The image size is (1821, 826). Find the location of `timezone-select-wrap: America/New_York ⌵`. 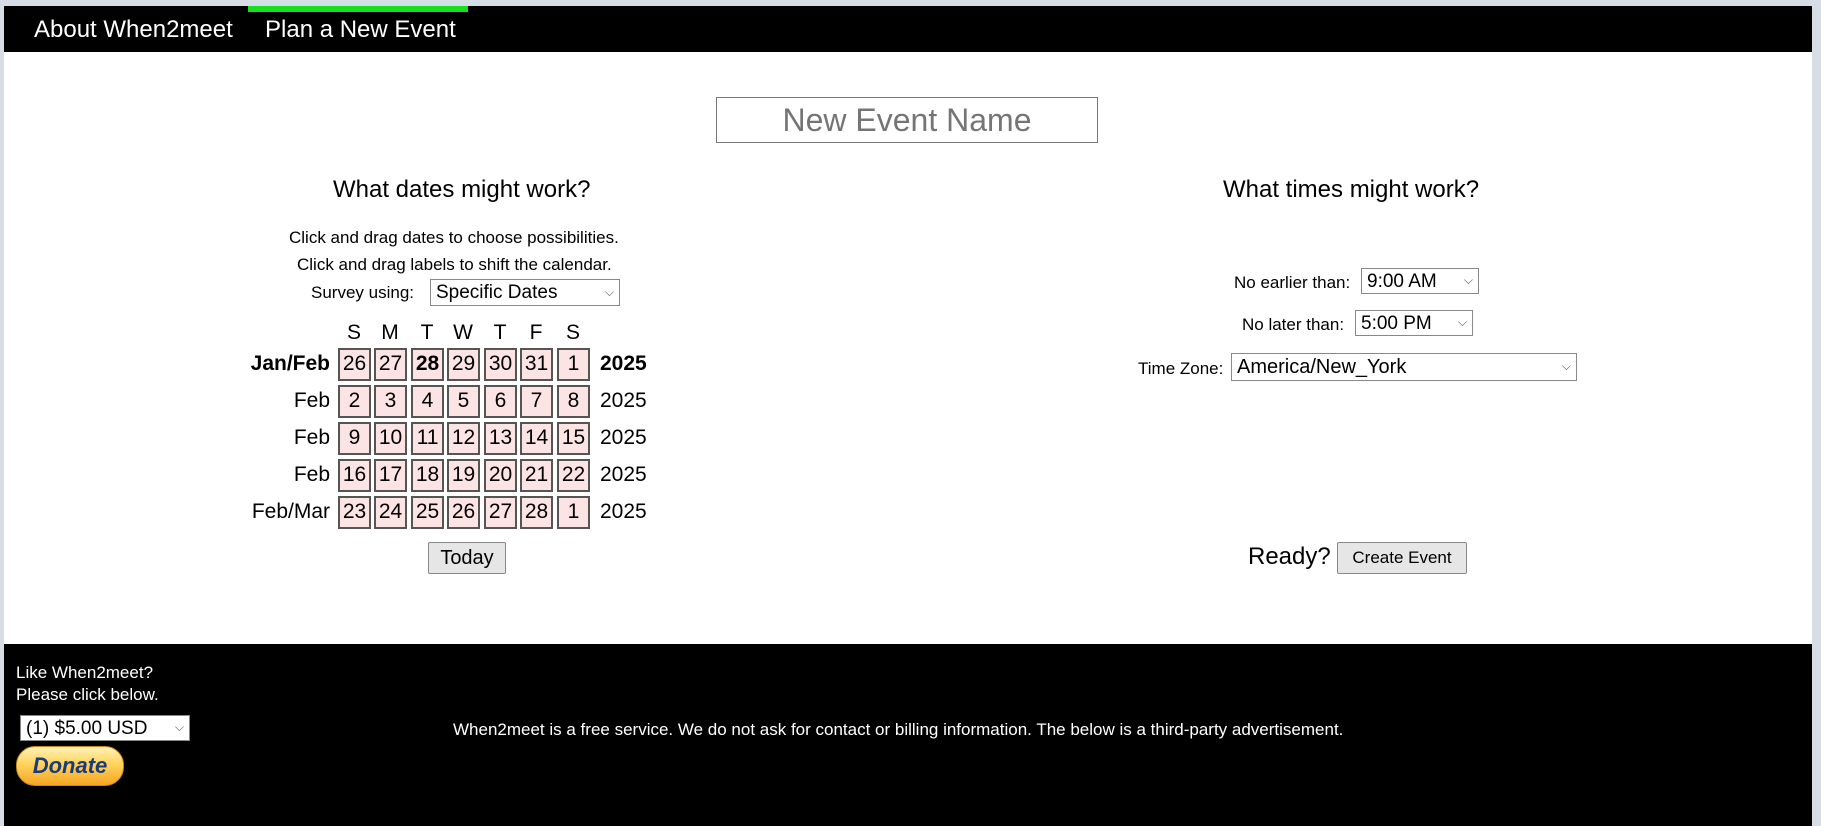

timezone-select-wrap: America/New_York ⌵ is located at coordinates (1404, 367).